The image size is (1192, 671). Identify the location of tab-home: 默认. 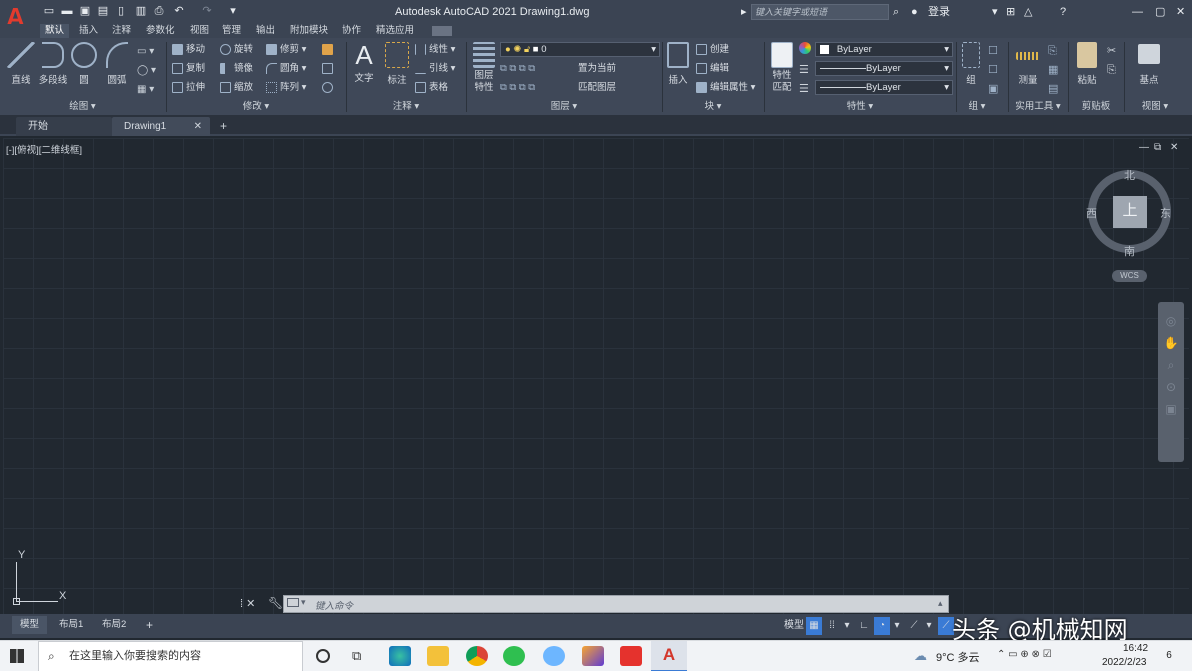
(55, 31).